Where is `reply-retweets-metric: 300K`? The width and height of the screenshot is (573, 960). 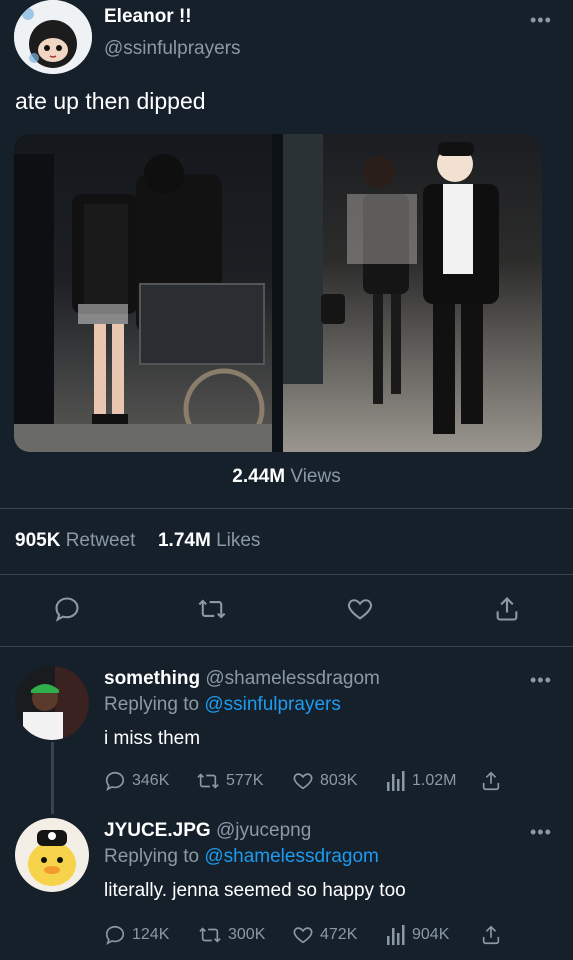
reply-retweets-metric: 300K is located at coordinates (231, 935).